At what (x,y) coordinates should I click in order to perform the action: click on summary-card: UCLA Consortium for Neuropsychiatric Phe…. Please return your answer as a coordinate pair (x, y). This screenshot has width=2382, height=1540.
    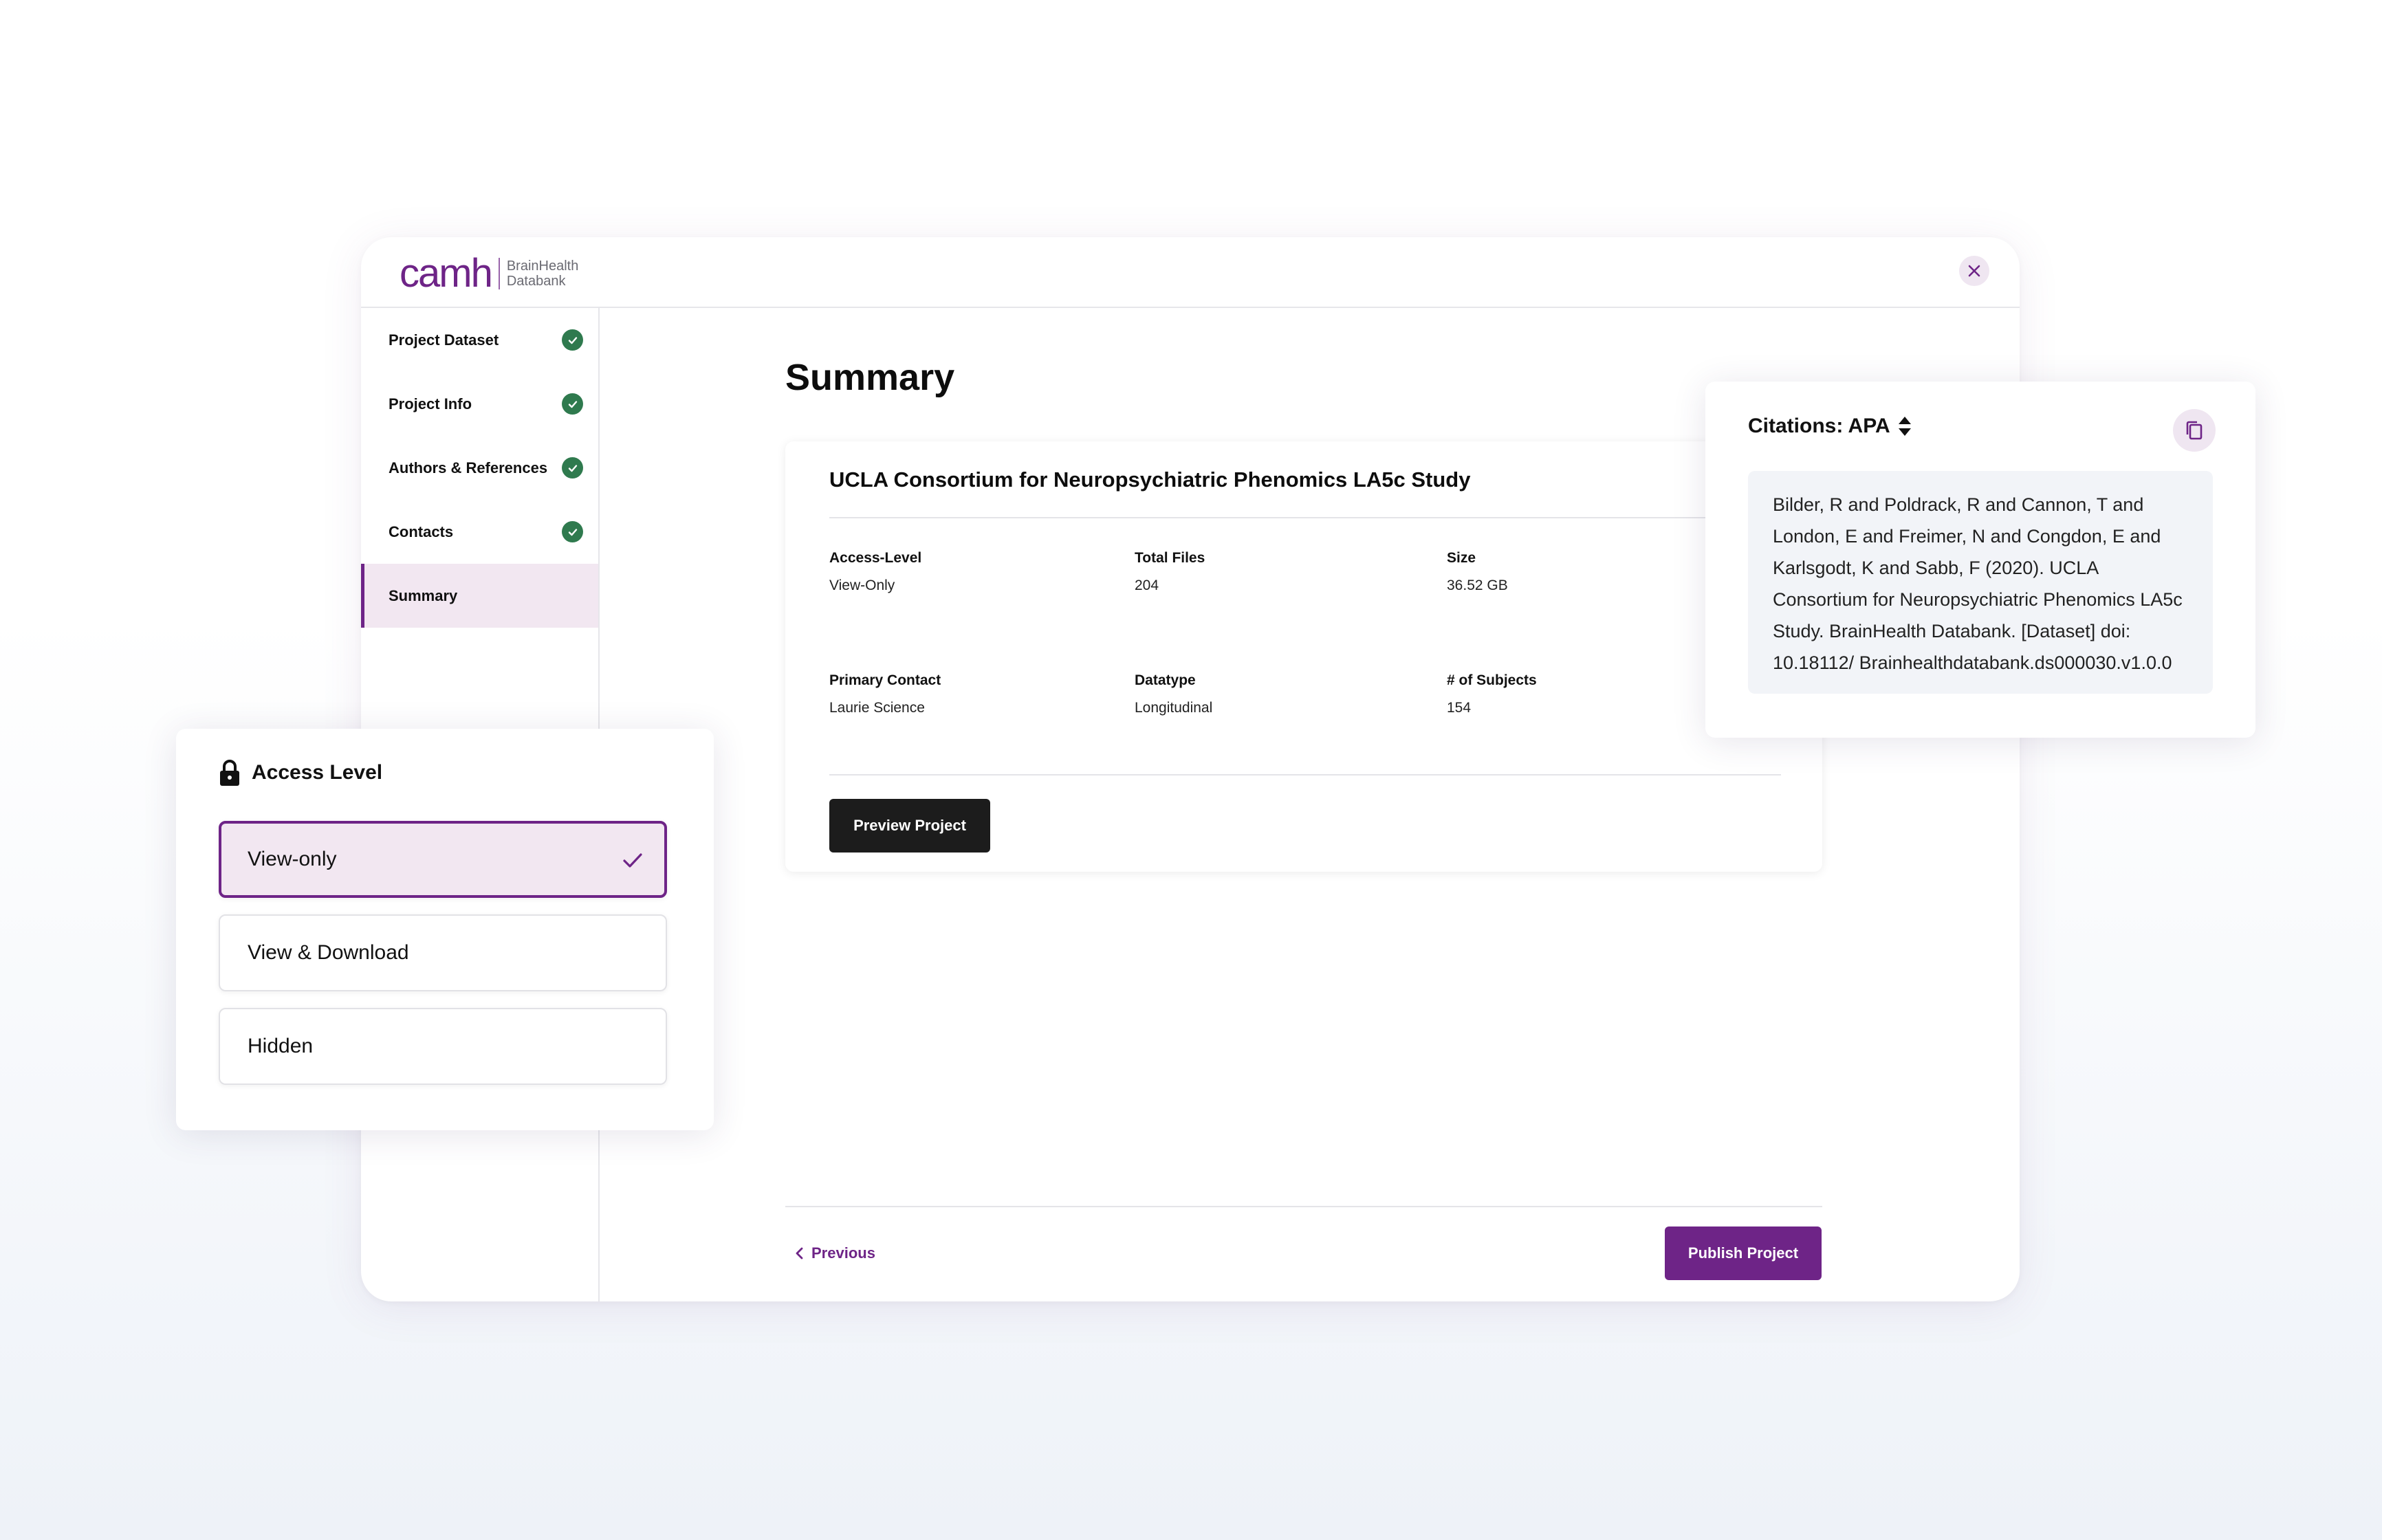
    Looking at the image, I should click on (1303, 656).